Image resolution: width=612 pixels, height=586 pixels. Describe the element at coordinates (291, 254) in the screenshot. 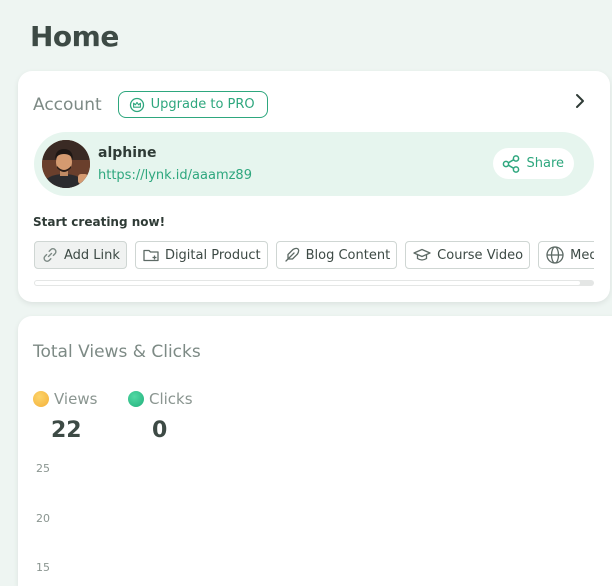

I see `feather-icon` at that location.